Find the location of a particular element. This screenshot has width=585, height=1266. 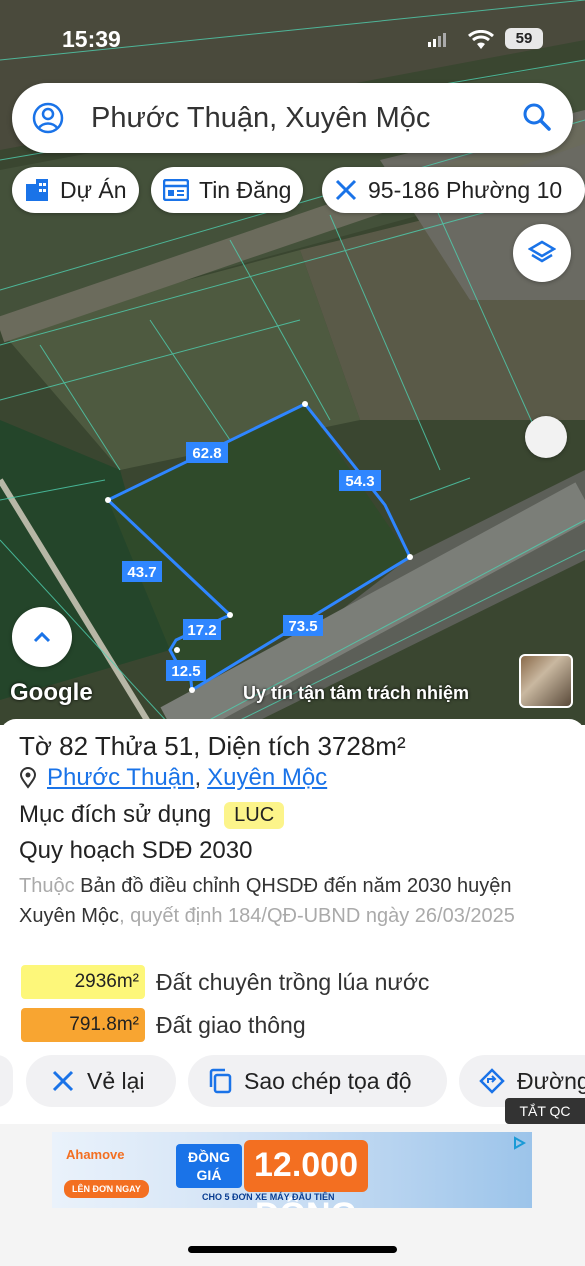

edge-labels: 62.8 54.3 43.7 73.5 17.2 12.5 is located at coordinates (251, 561).